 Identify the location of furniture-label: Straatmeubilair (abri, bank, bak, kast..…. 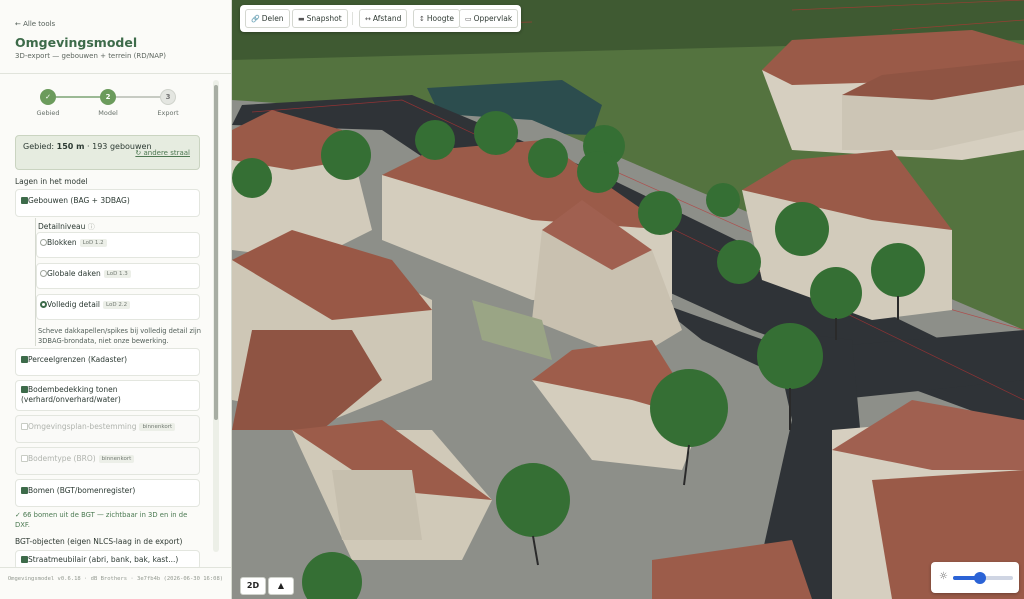
(103, 559).